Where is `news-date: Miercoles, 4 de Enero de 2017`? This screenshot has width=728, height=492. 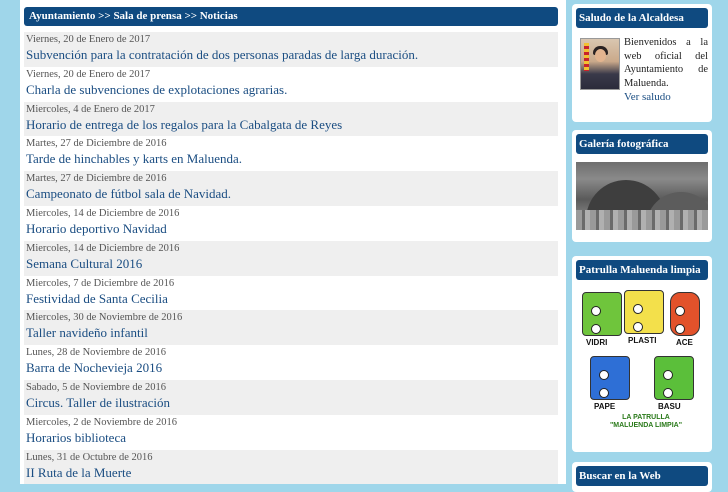 news-date: Miercoles, 4 de Enero de 2017 is located at coordinates (90, 109).